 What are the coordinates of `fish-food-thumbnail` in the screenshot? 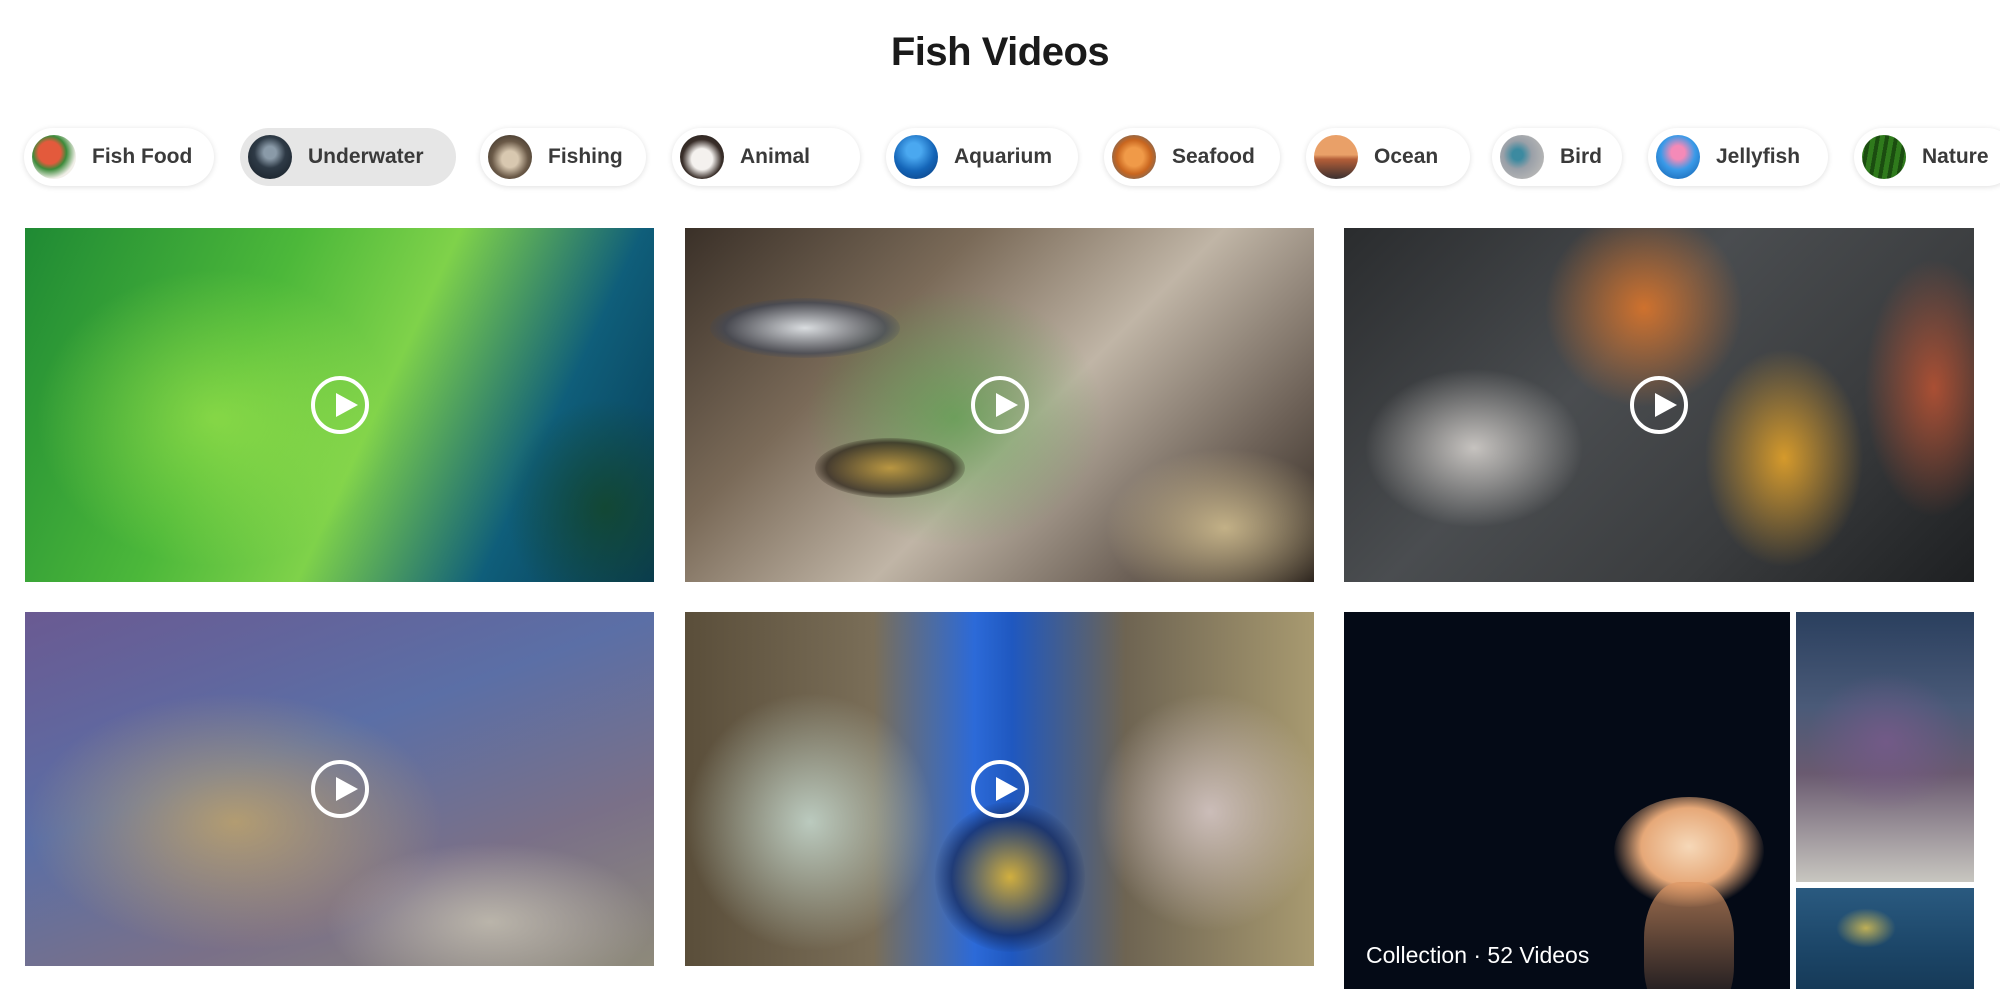 It's located at (54, 157).